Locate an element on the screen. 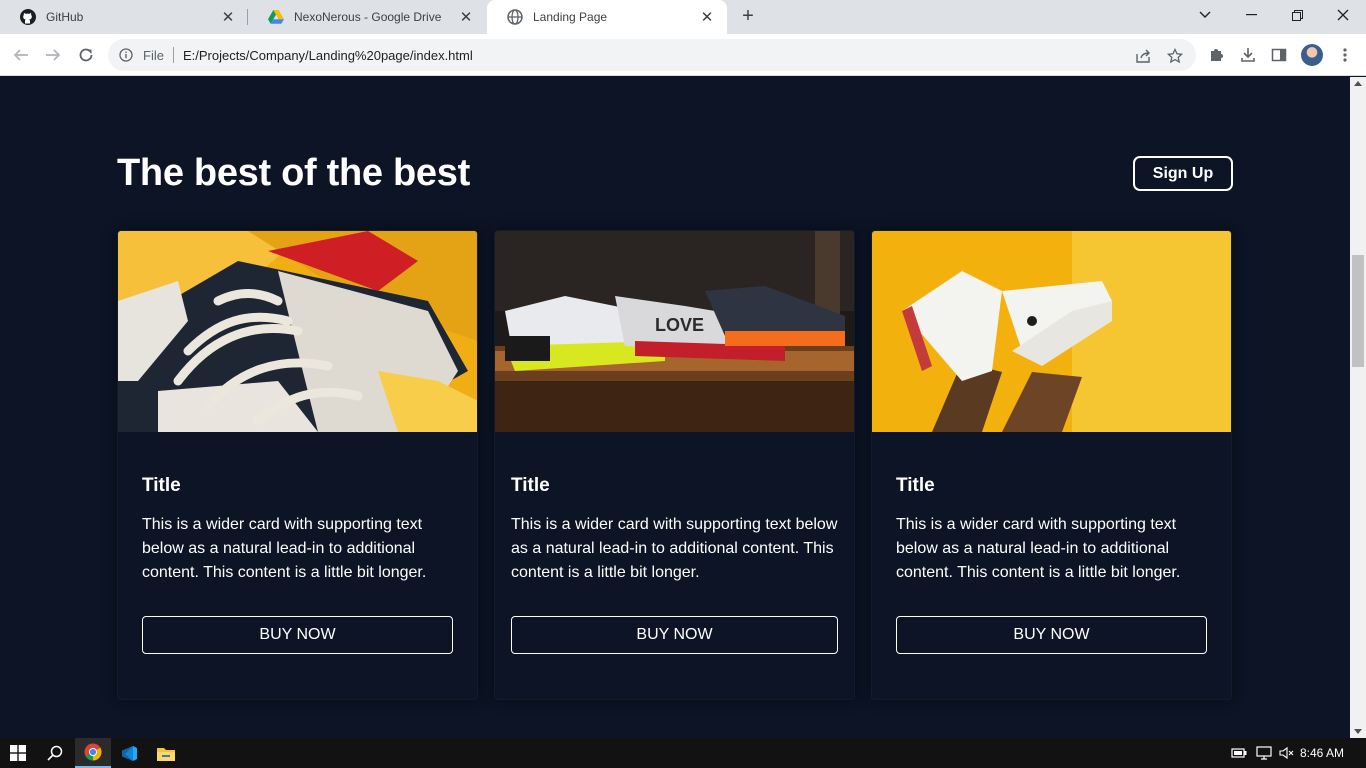 The image size is (1366, 768). share-icon is located at coordinates (1143, 56).